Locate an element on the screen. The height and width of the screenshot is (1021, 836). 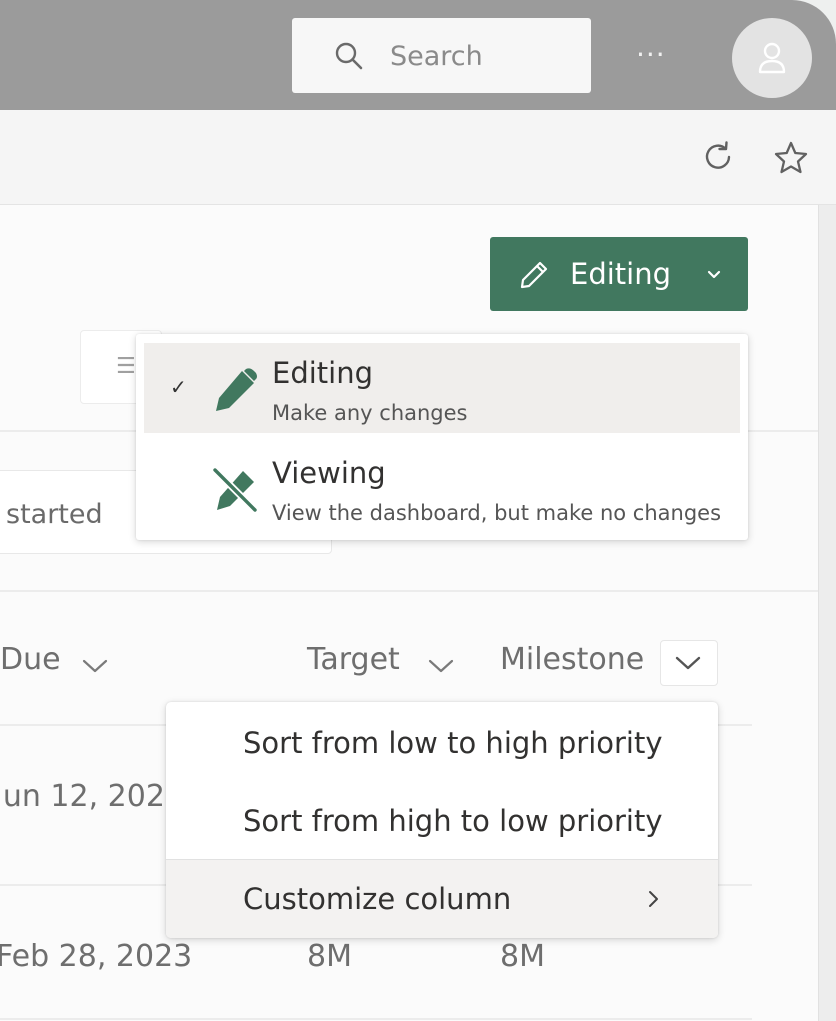
menu-item-label: Customize column is located at coordinates (377, 899).